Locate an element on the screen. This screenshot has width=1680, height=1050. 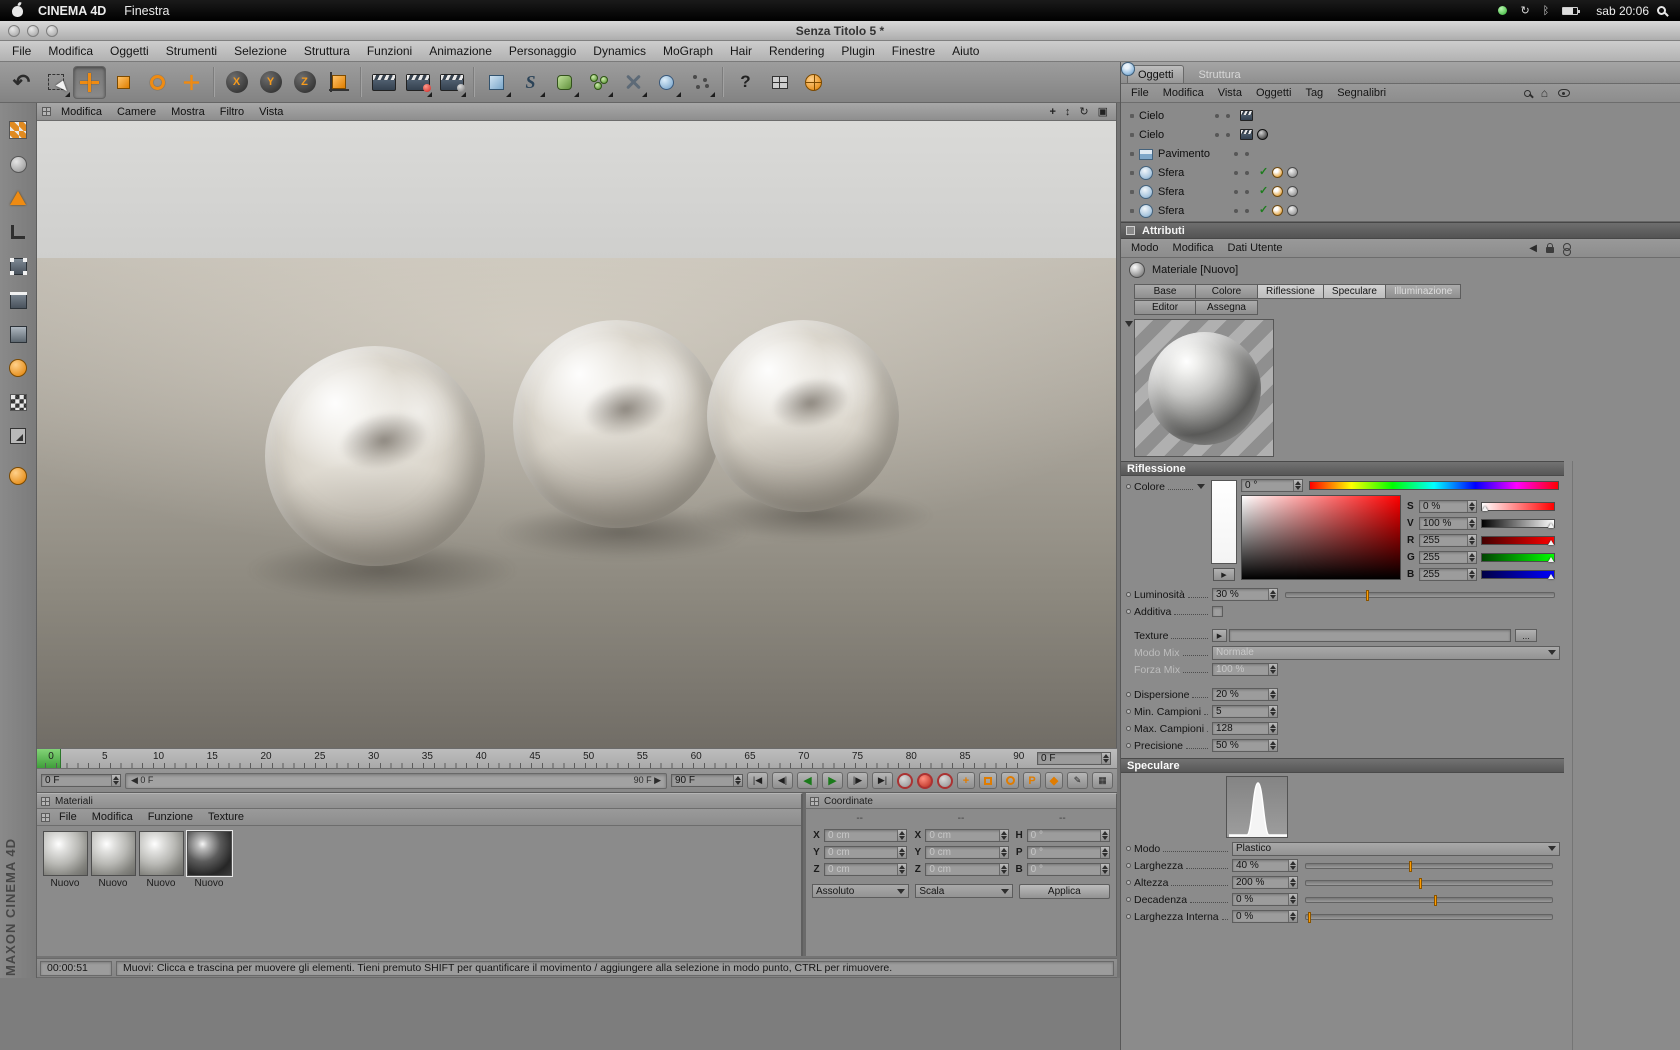
vp-menu-vista: Vista is located at coordinates (271, 112).